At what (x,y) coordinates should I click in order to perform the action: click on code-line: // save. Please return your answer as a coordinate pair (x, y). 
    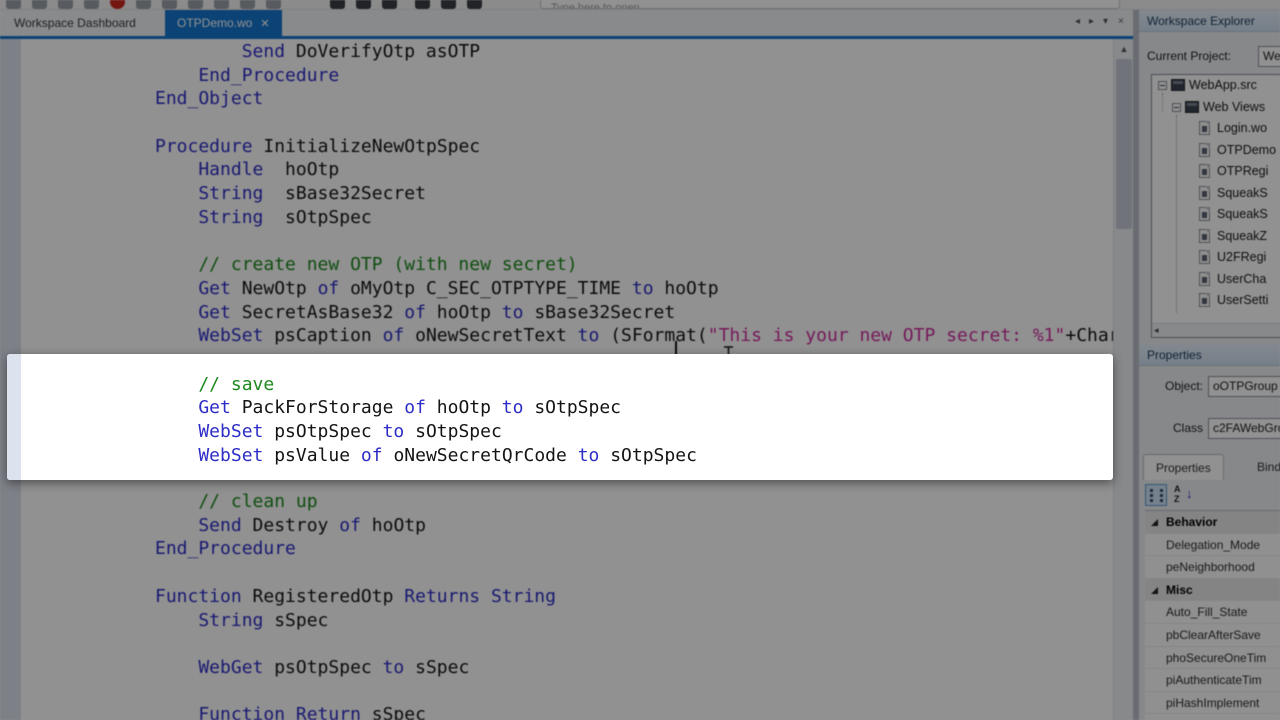
    Looking at the image, I should click on (215, 384).